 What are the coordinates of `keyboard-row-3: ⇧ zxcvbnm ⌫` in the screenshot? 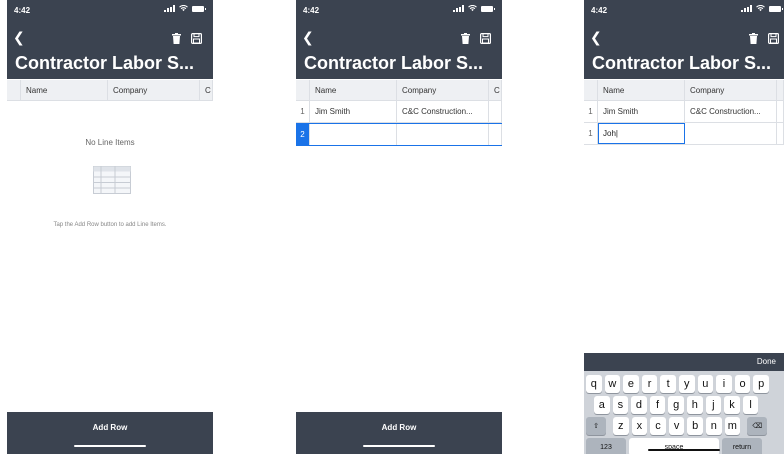 It's located at (685, 426).